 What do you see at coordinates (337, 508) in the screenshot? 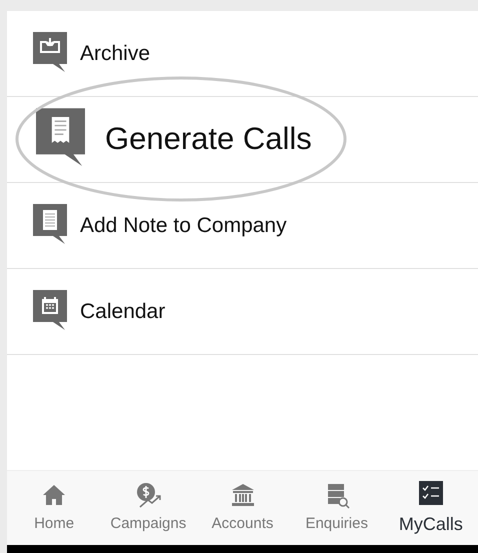
I see `nav-tab: Enquiries` at bounding box center [337, 508].